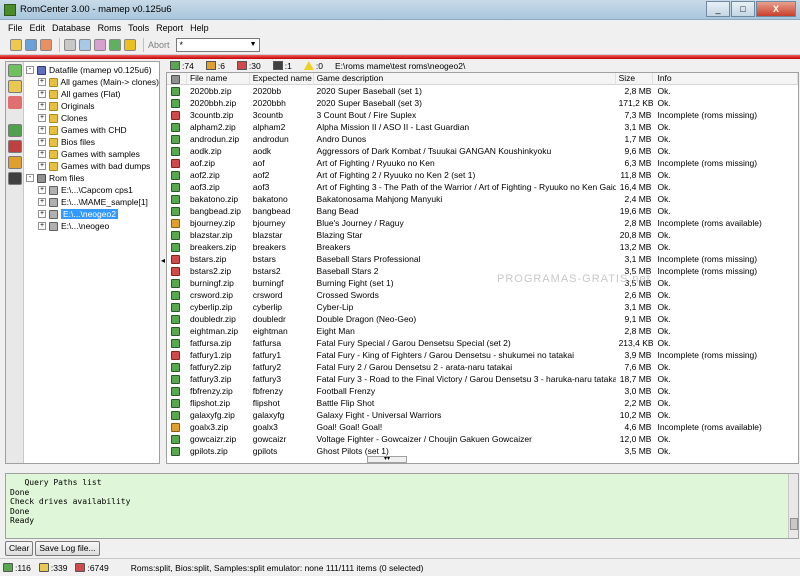  I want to click on abort-button: Abort, so click(159, 45).